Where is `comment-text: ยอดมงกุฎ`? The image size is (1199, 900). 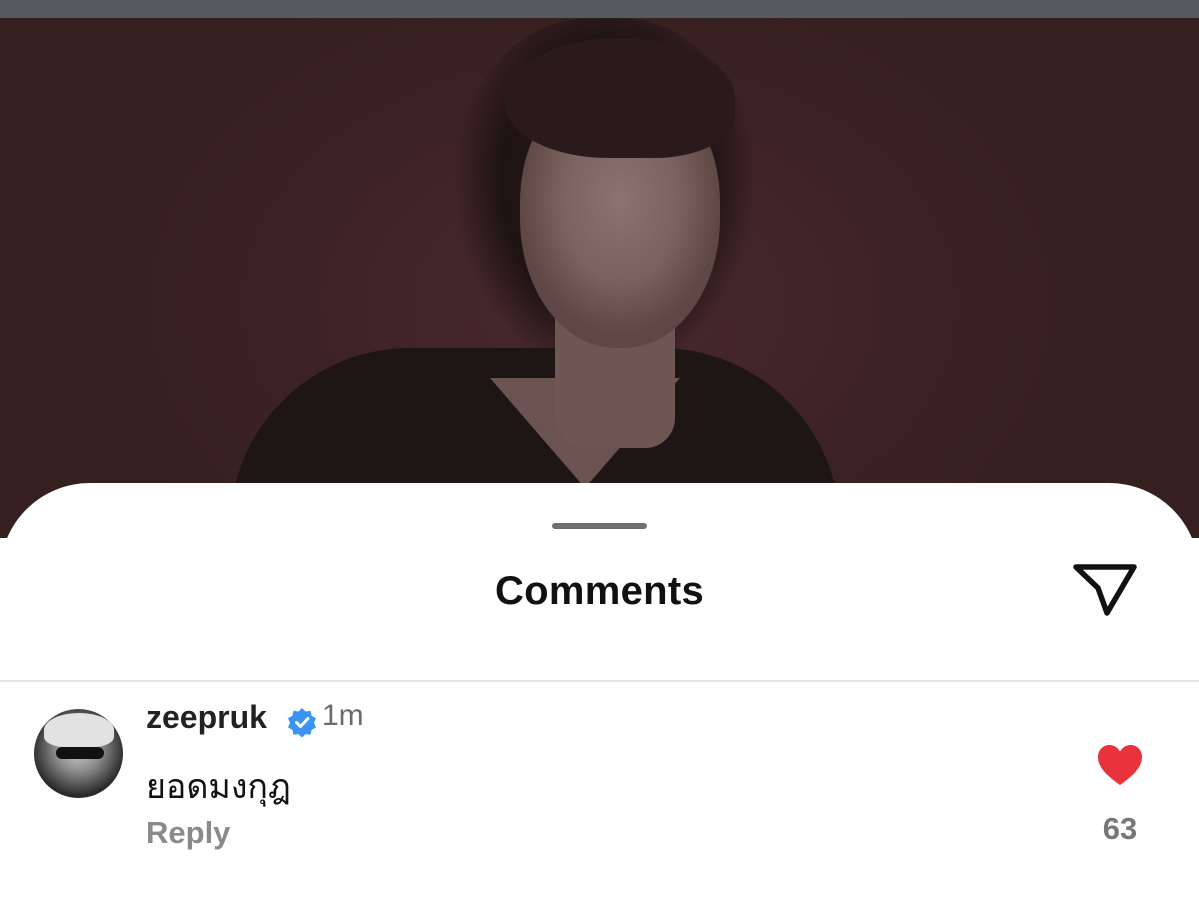 comment-text: ยอดมงกุฎ is located at coordinates (218, 787).